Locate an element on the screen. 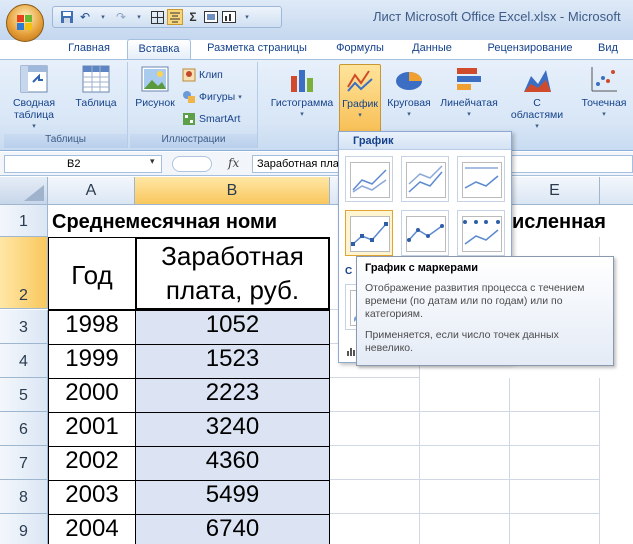  salary-cell: 4360 is located at coordinates (232, 463).